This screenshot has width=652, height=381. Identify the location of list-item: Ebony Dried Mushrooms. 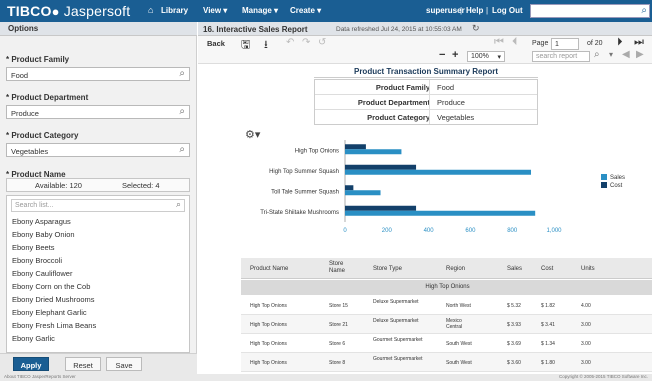
(53, 299).